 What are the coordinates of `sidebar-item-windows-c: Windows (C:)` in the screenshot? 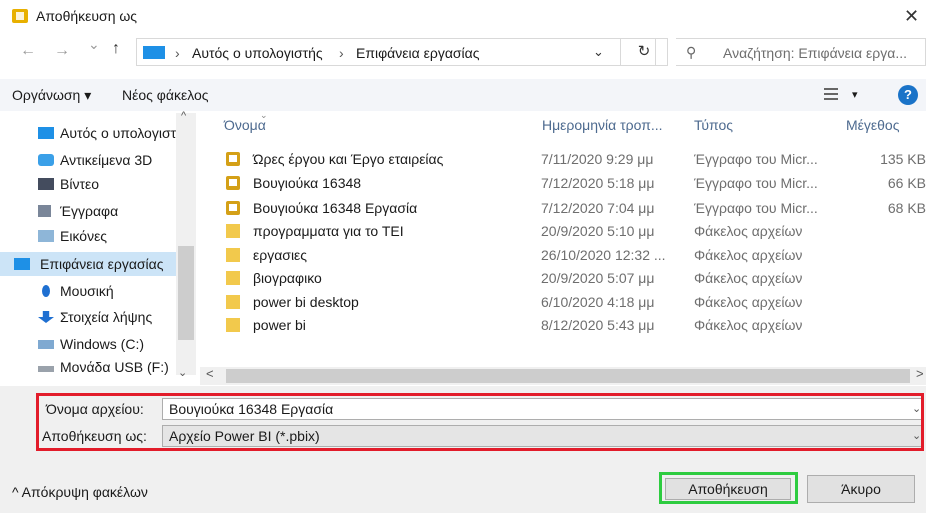 It's located at (118, 344).